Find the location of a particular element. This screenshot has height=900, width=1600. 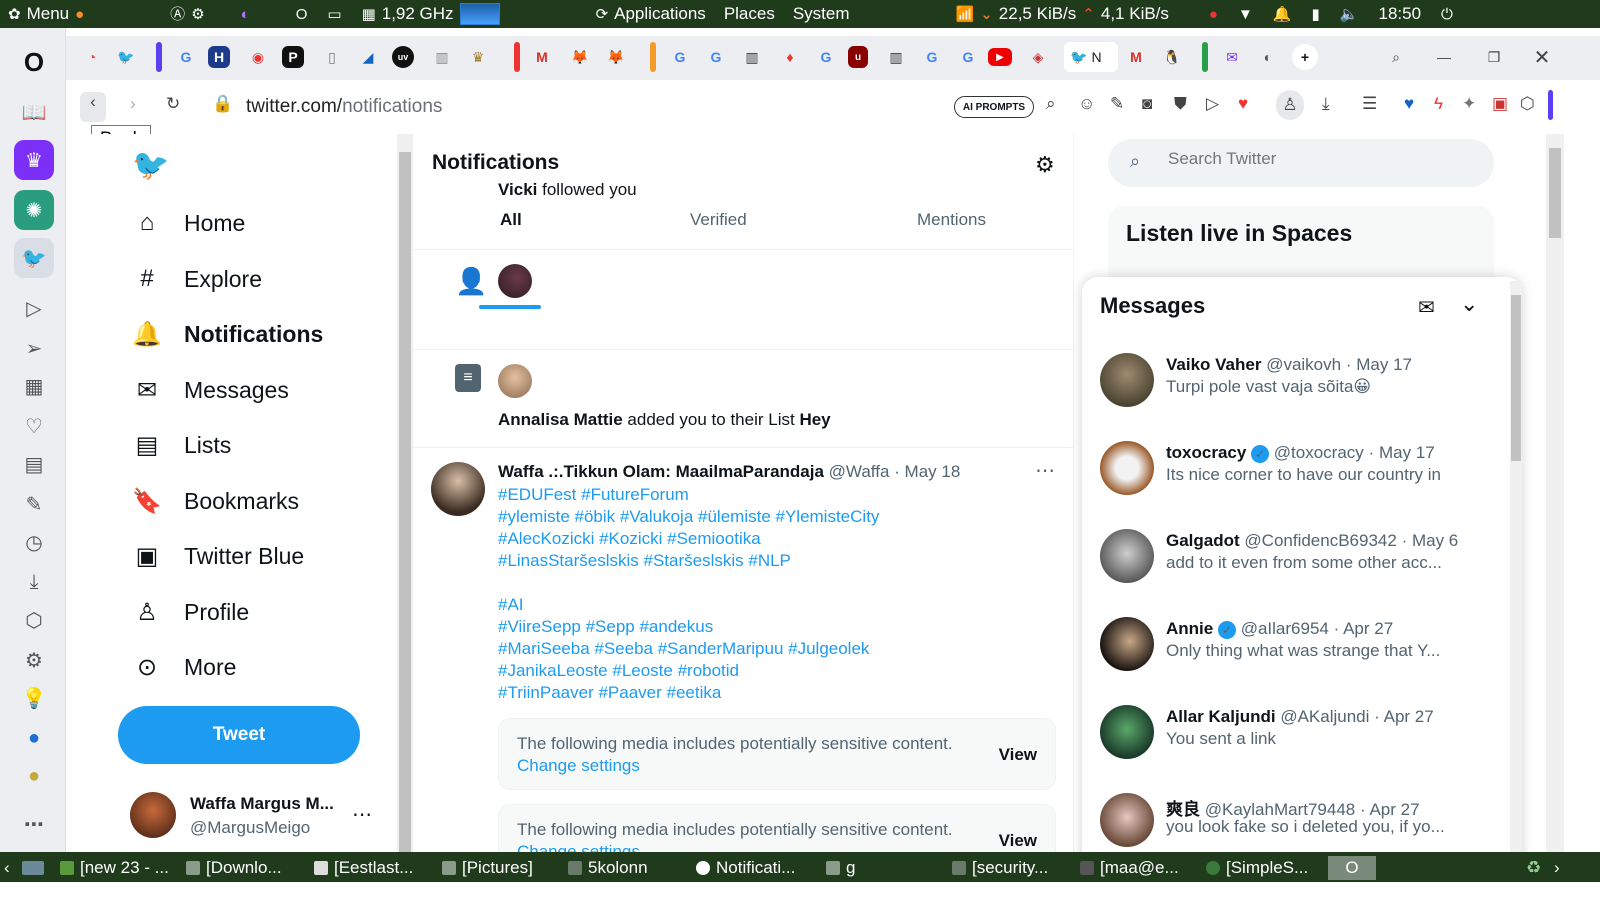

player-icon: ▷ is located at coordinates (34, 308).